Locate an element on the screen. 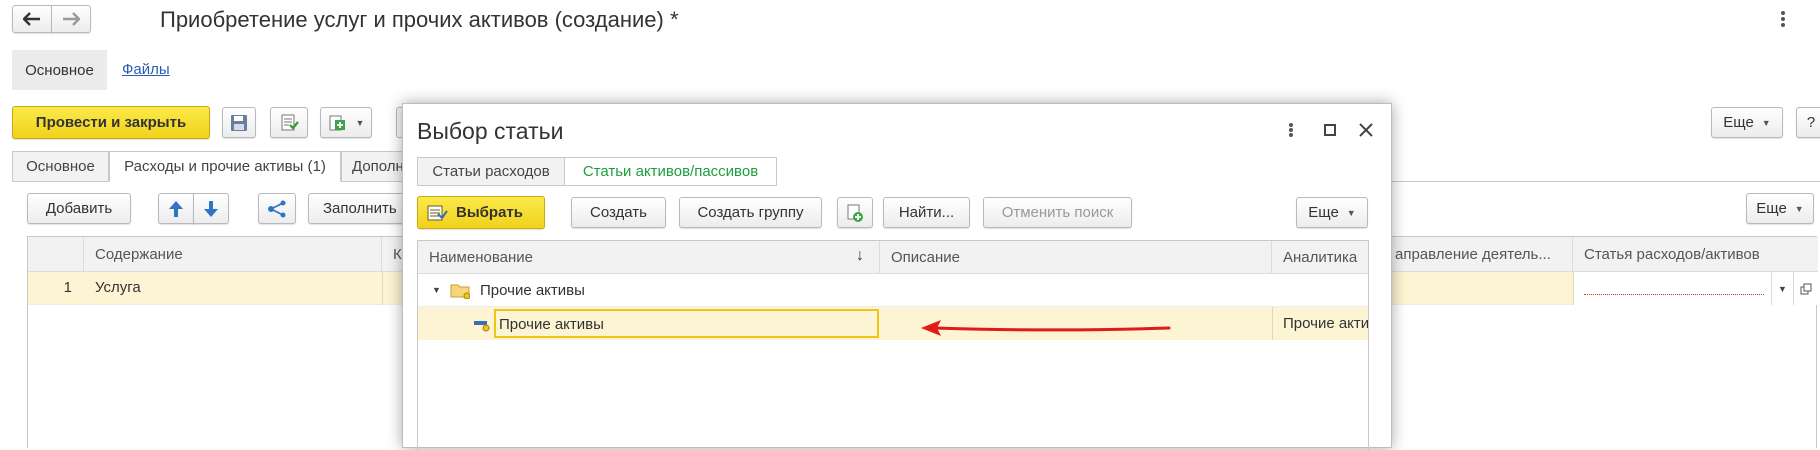 This screenshot has height=450, width=1820. field-open-button is located at coordinates (1805, 288).